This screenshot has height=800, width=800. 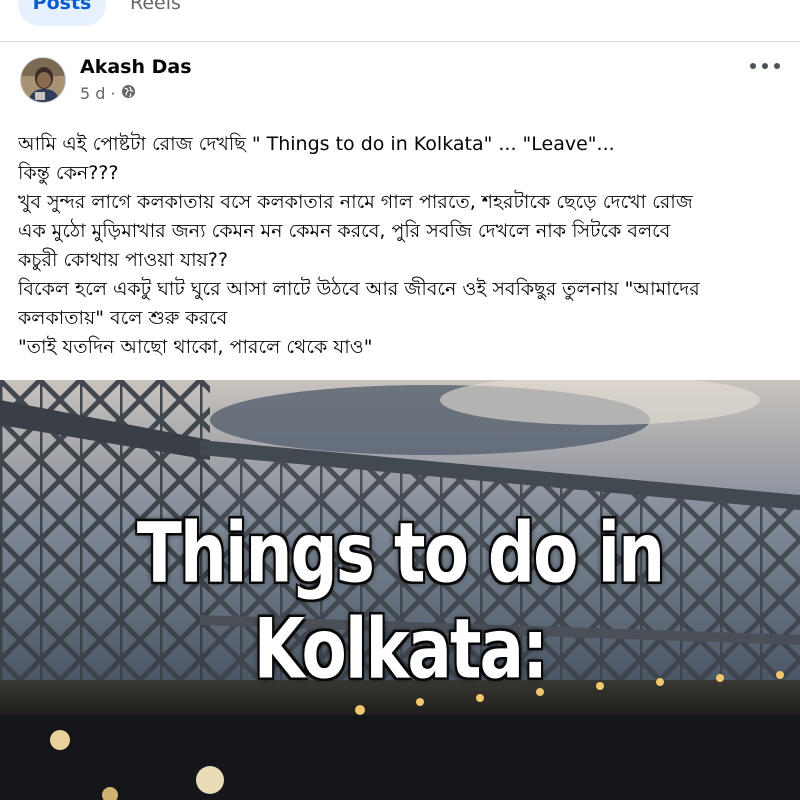 I want to click on tab-posts: Posts, so click(x=62, y=13).